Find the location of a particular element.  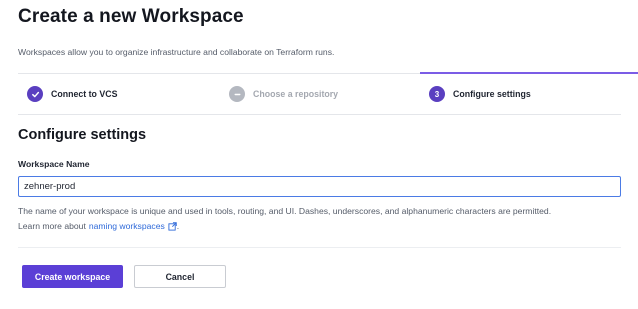

external-link-icon is located at coordinates (172, 226).